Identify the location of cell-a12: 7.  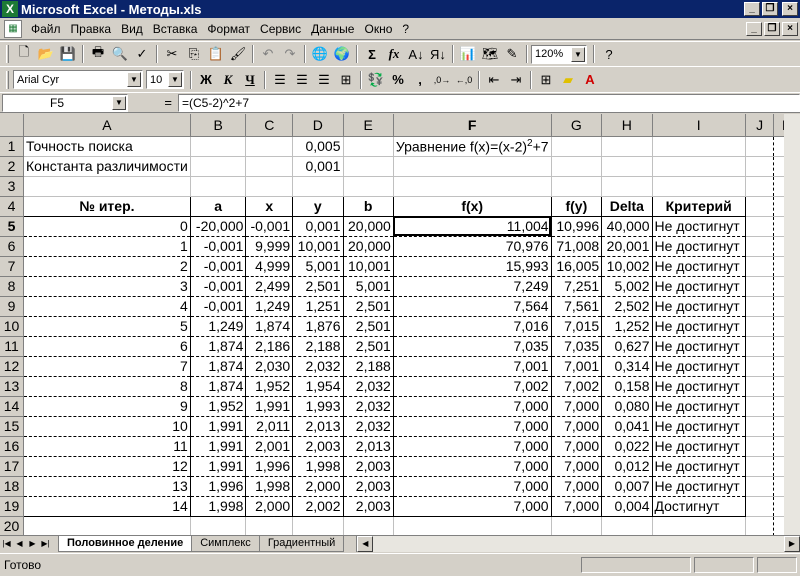
(107, 366).